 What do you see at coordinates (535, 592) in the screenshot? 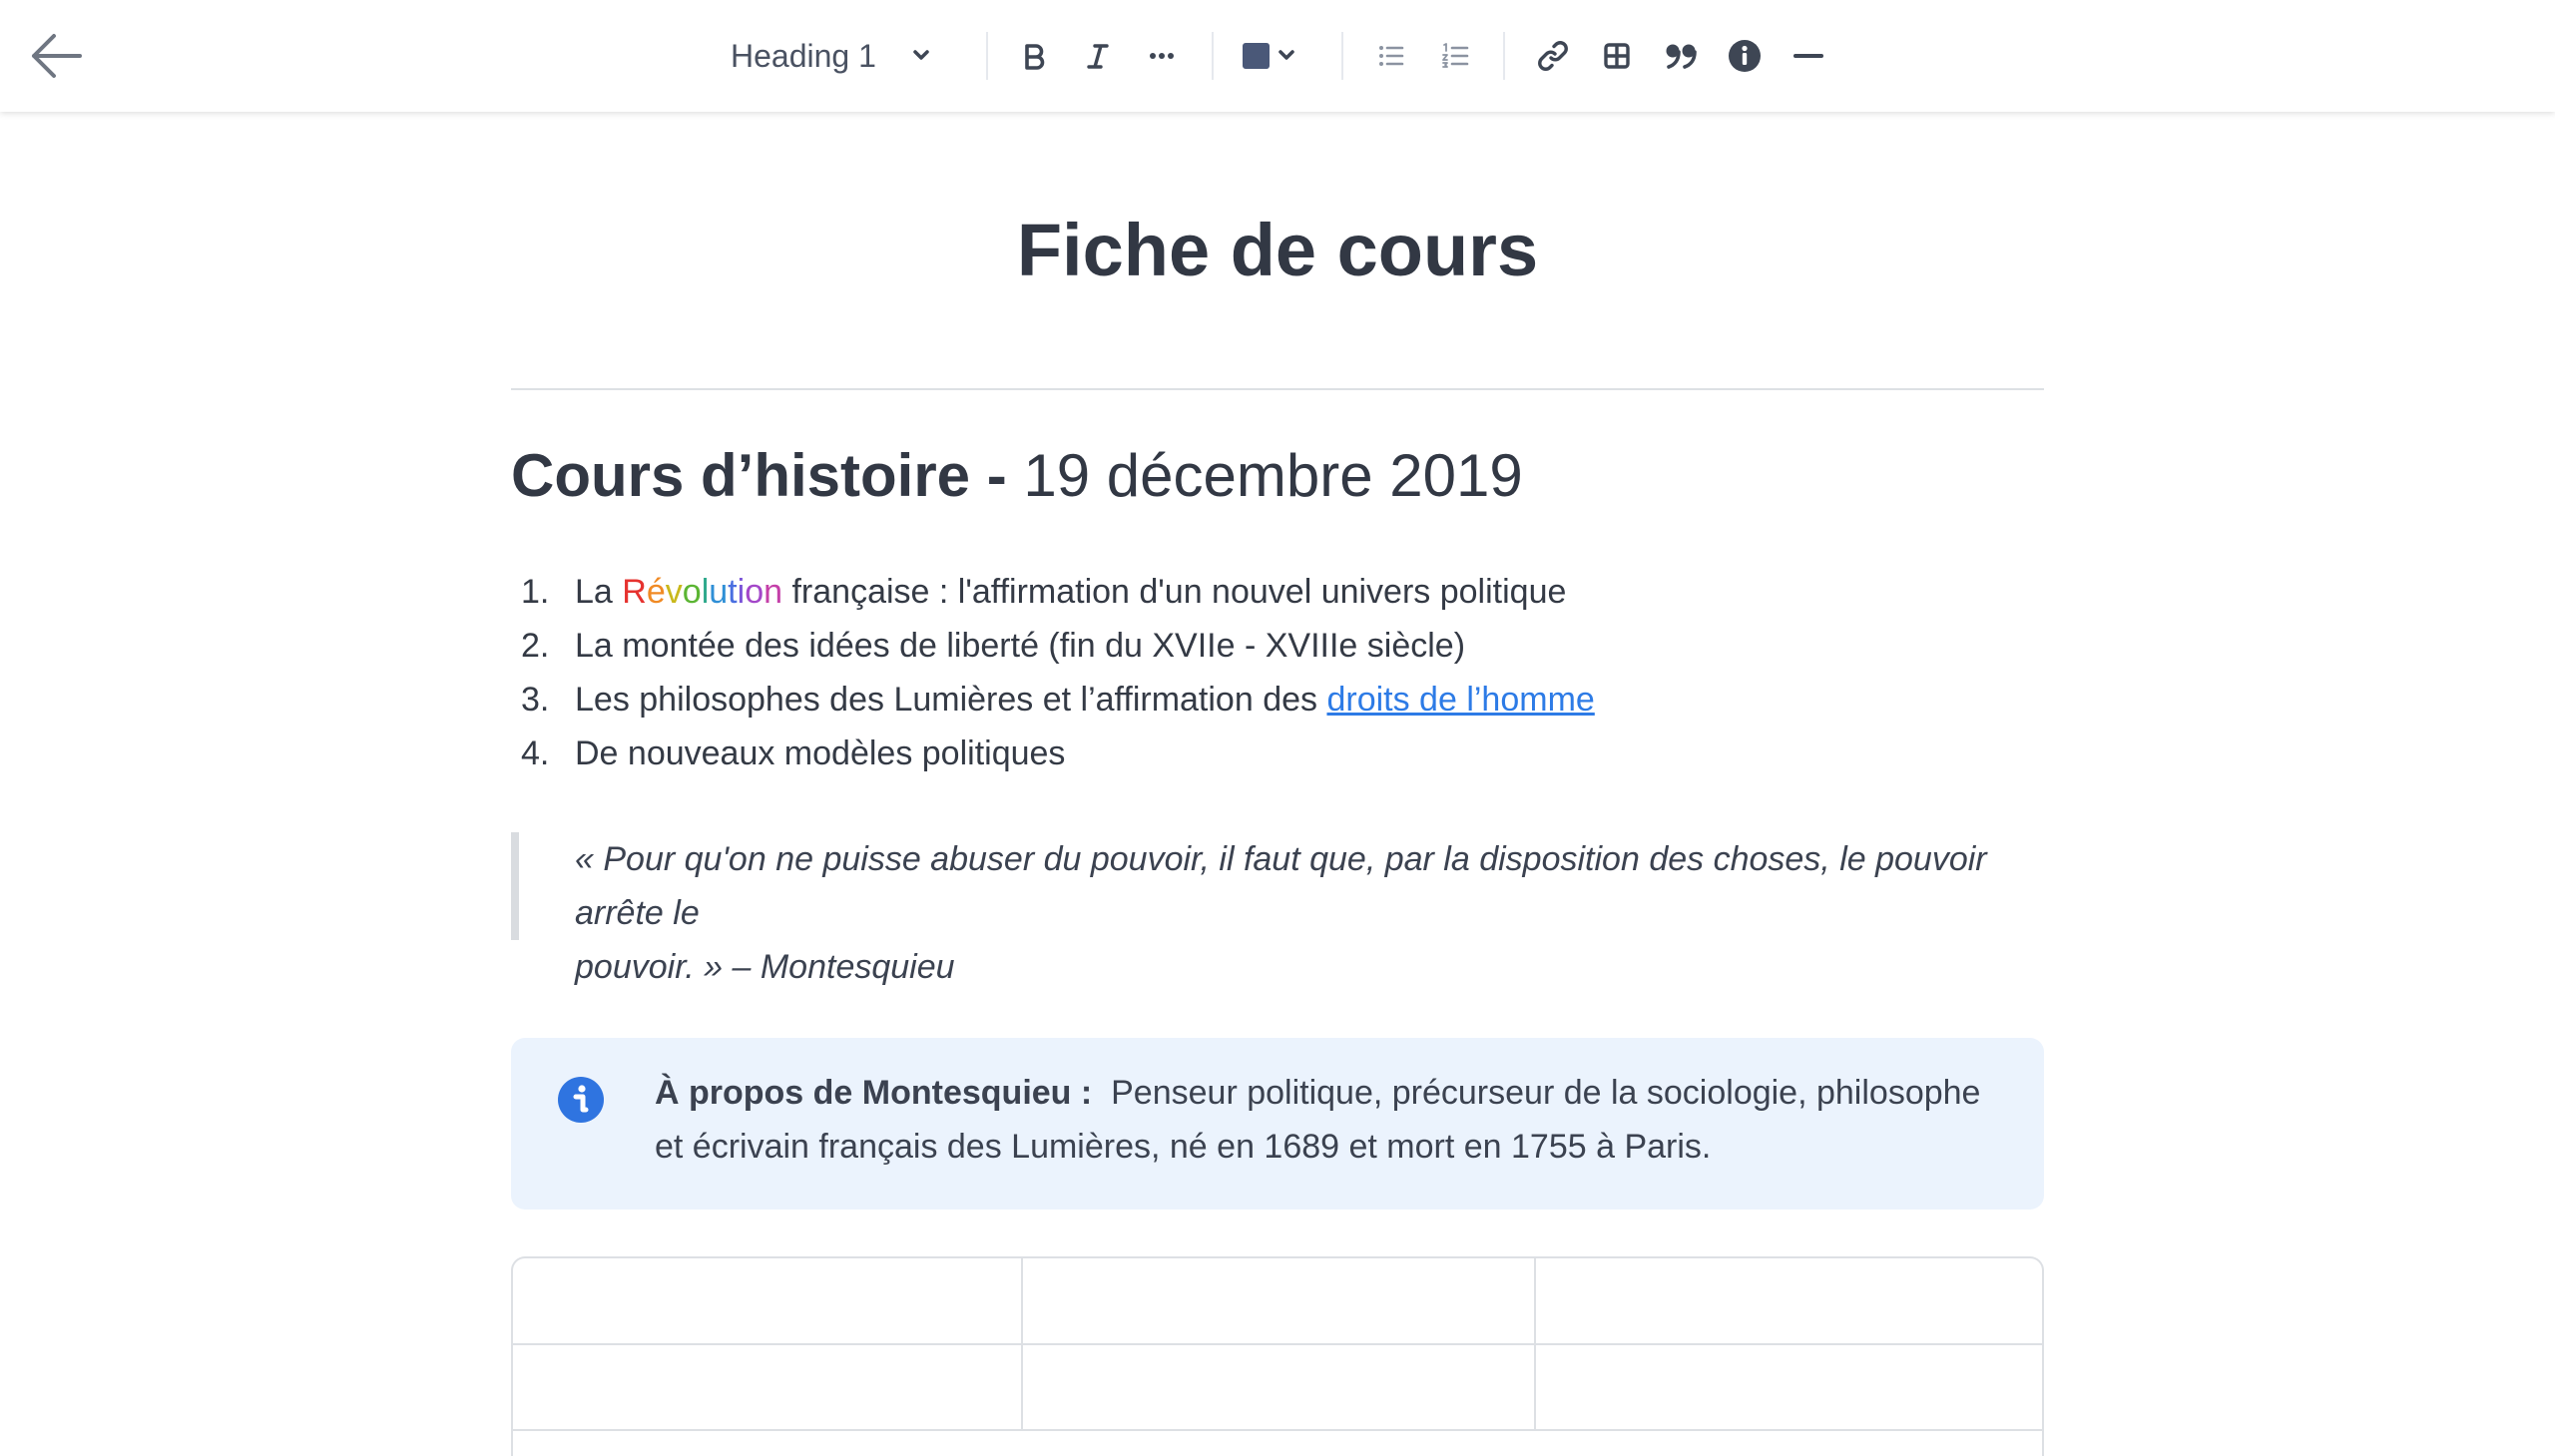
I see `list-number: 1.` at bounding box center [535, 592].